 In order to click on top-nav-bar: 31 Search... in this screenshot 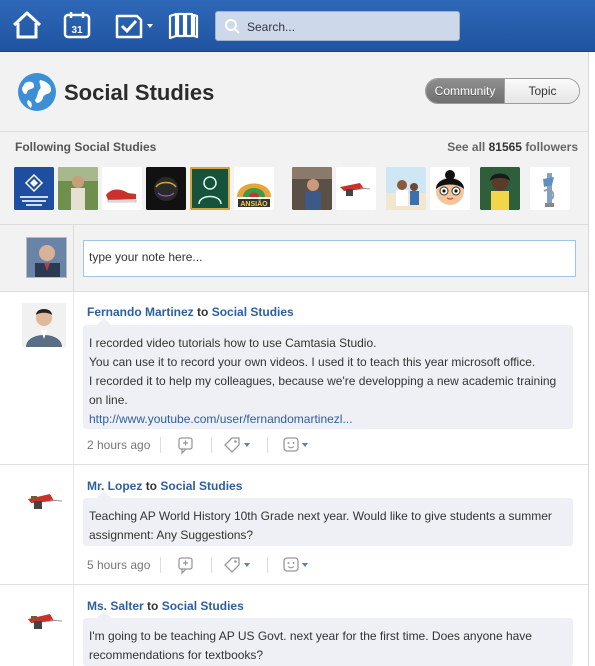, I will do `click(297, 26)`.